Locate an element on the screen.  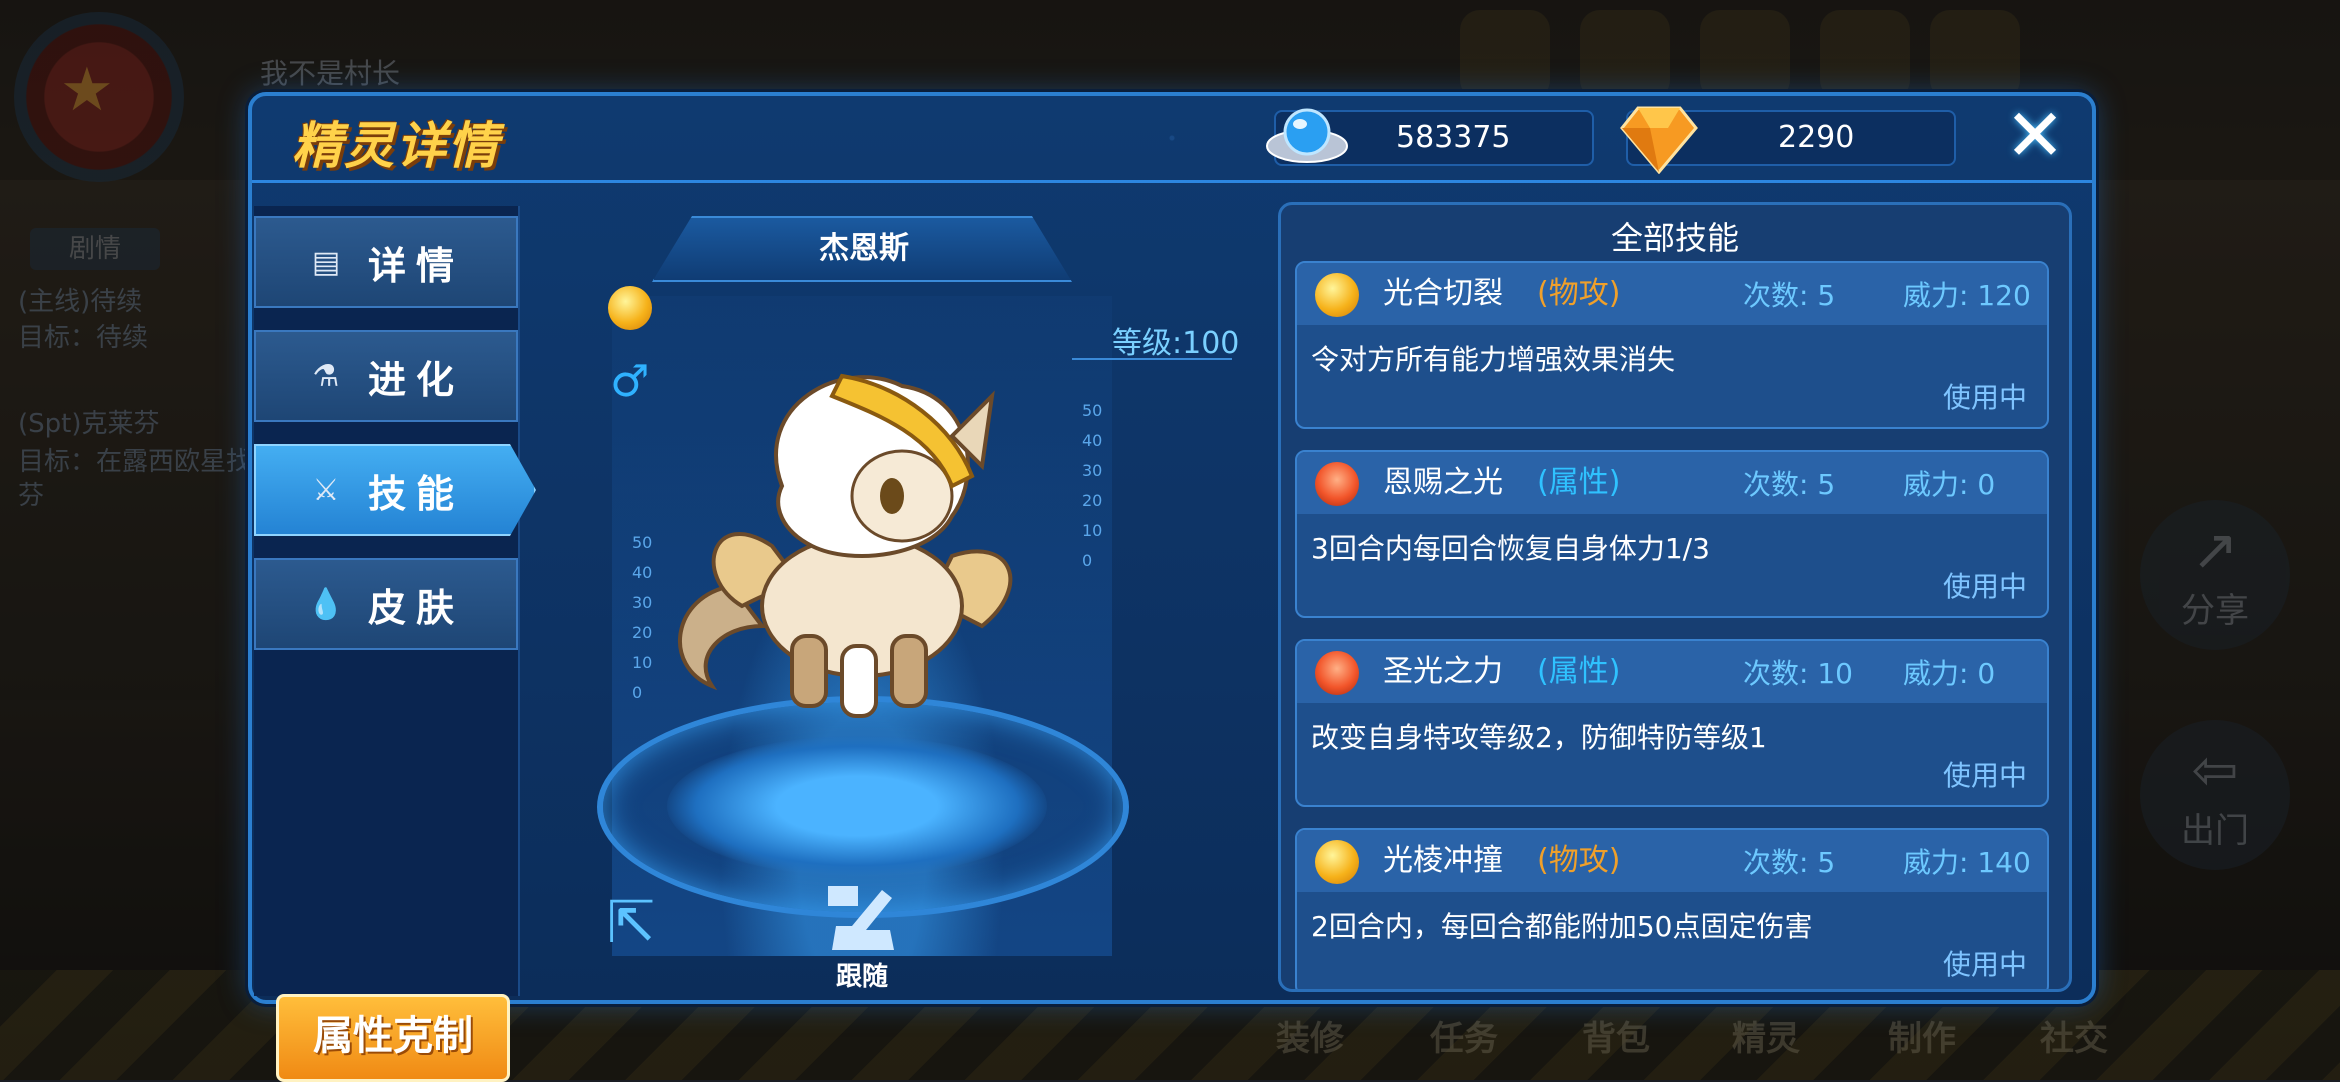
skill-description: 令对方所有能力增强效果消失 is located at coordinates (1493, 359).